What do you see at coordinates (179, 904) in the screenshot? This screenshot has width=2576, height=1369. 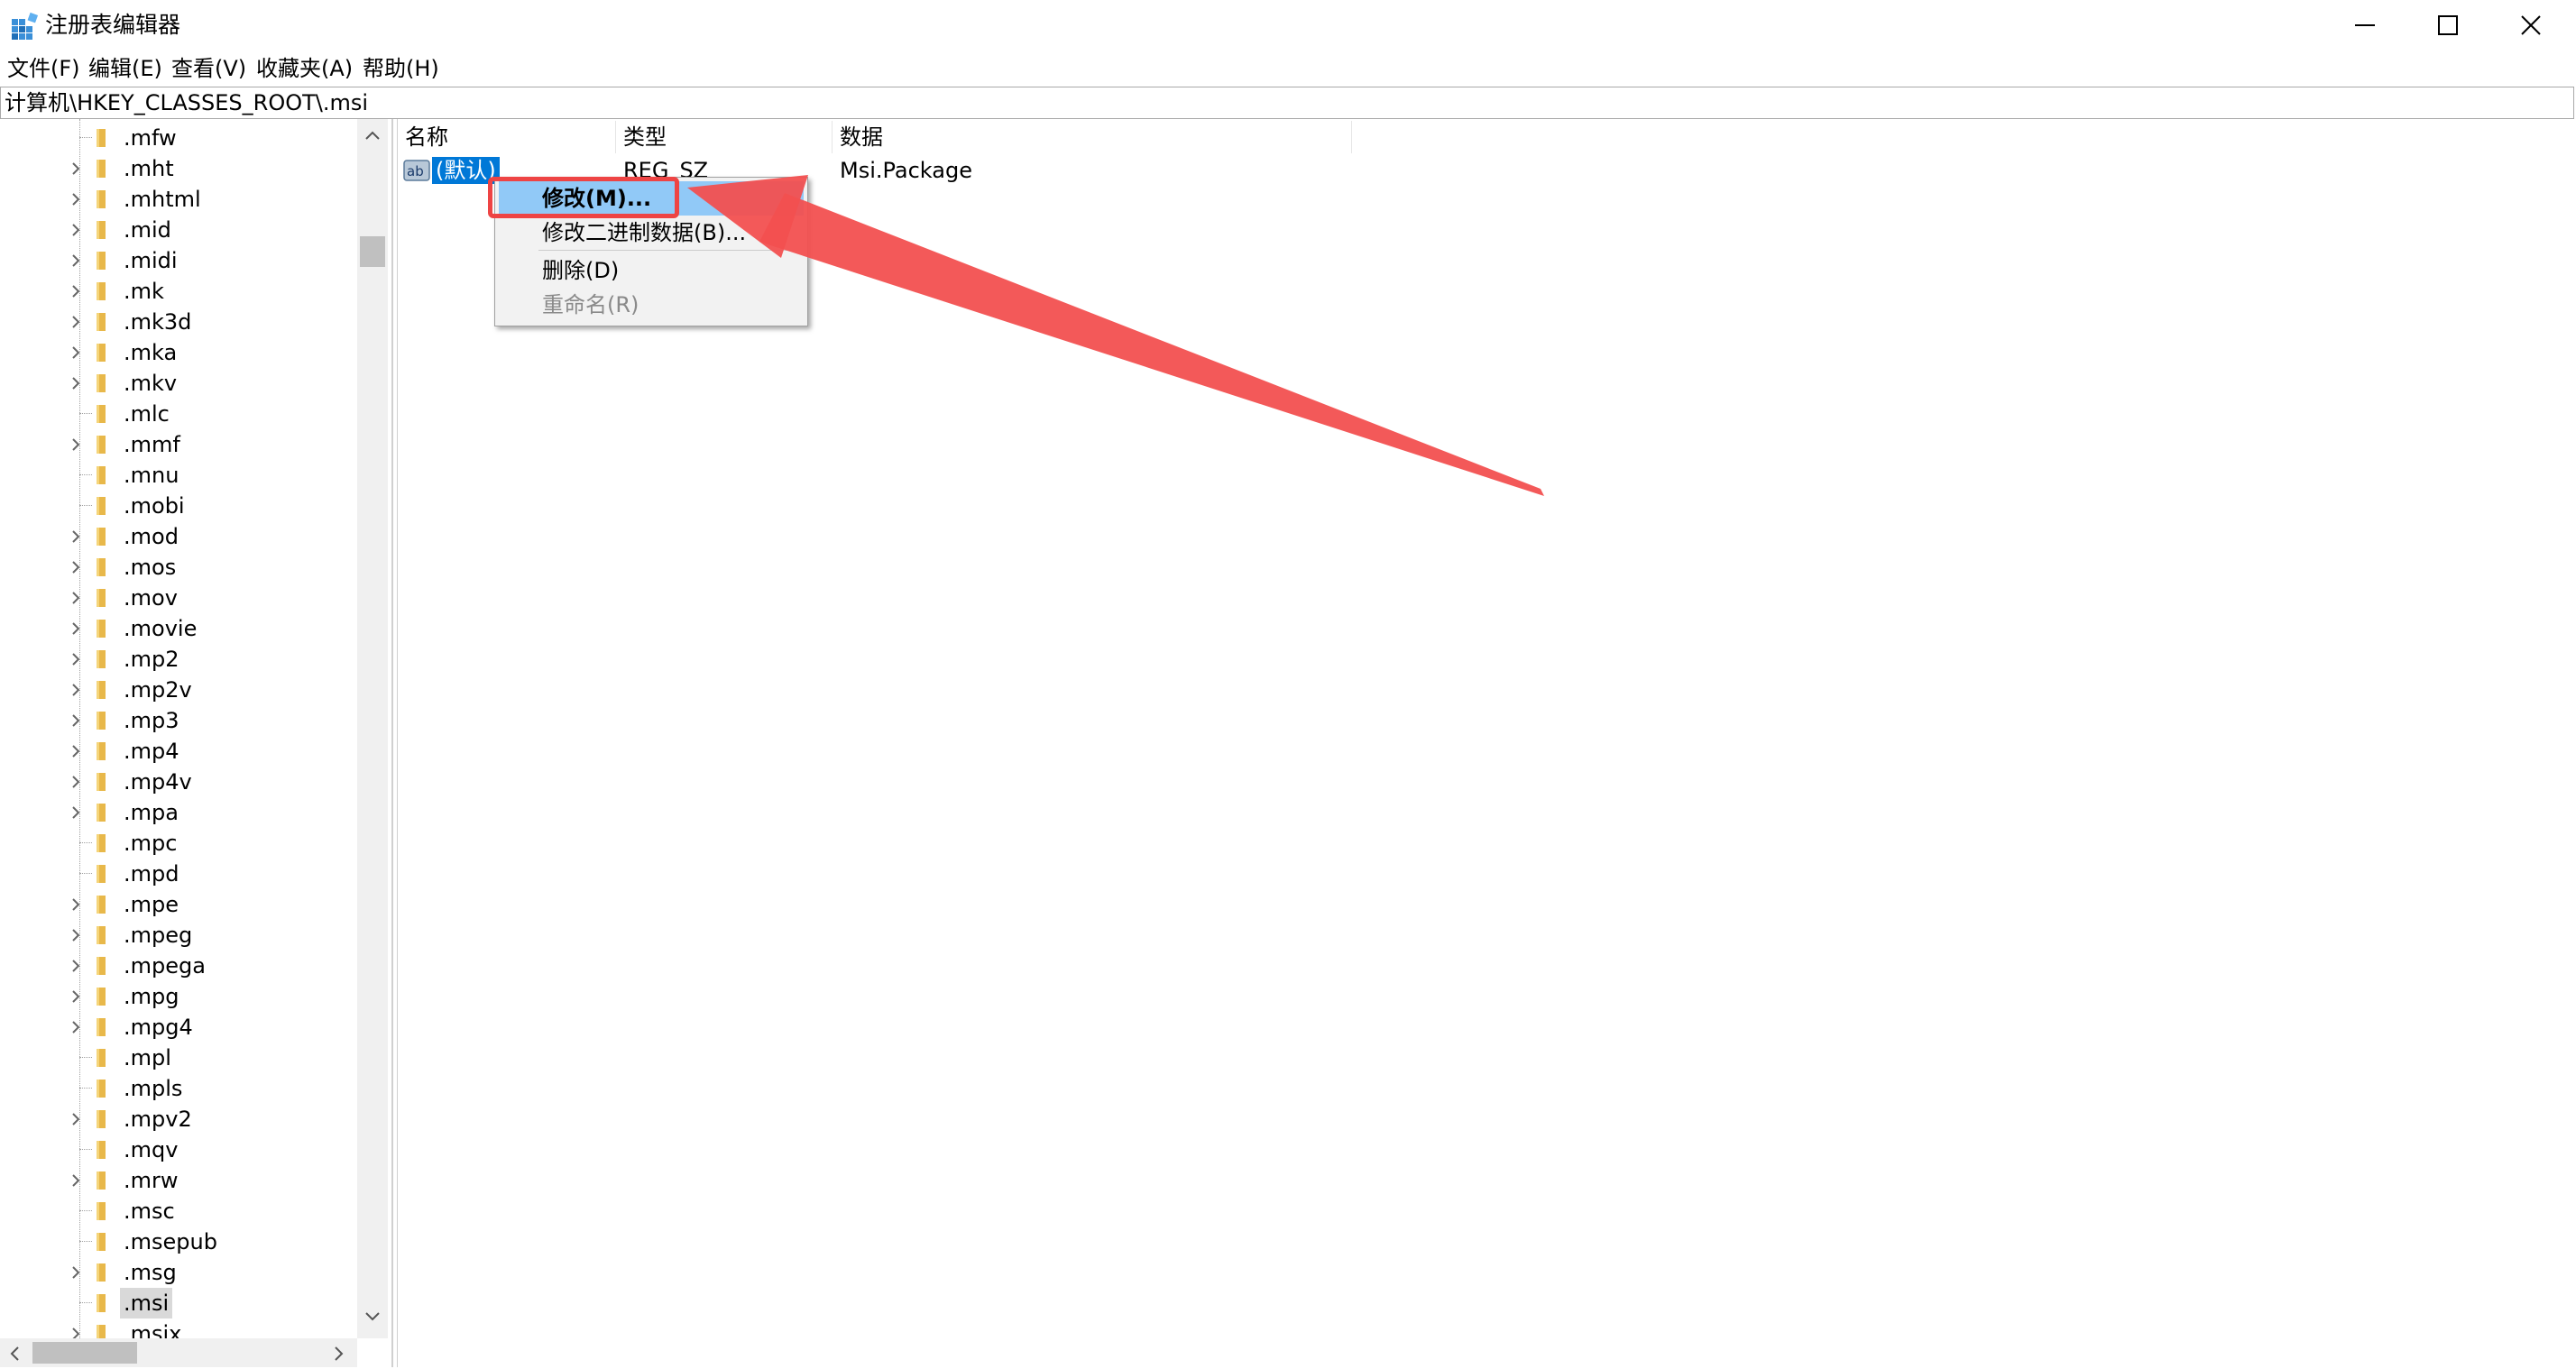 I see `tree-item: .mpe` at bounding box center [179, 904].